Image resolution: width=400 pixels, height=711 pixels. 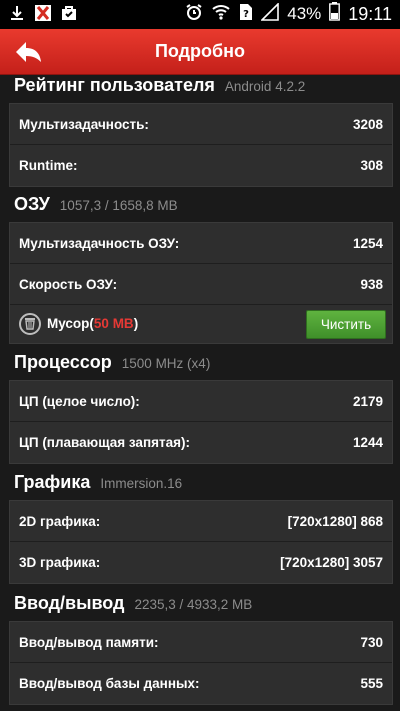 What do you see at coordinates (201, 521) in the screenshot?
I see `list-item: 2D графика: [720x1280] 868` at bounding box center [201, 521].